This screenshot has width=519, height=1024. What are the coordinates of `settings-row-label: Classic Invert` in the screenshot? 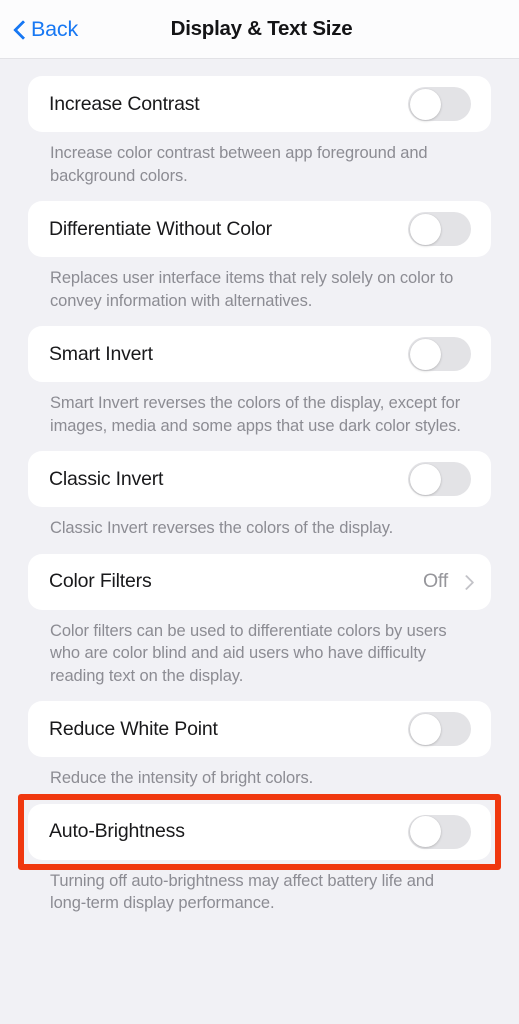 It's located at (106, 478).